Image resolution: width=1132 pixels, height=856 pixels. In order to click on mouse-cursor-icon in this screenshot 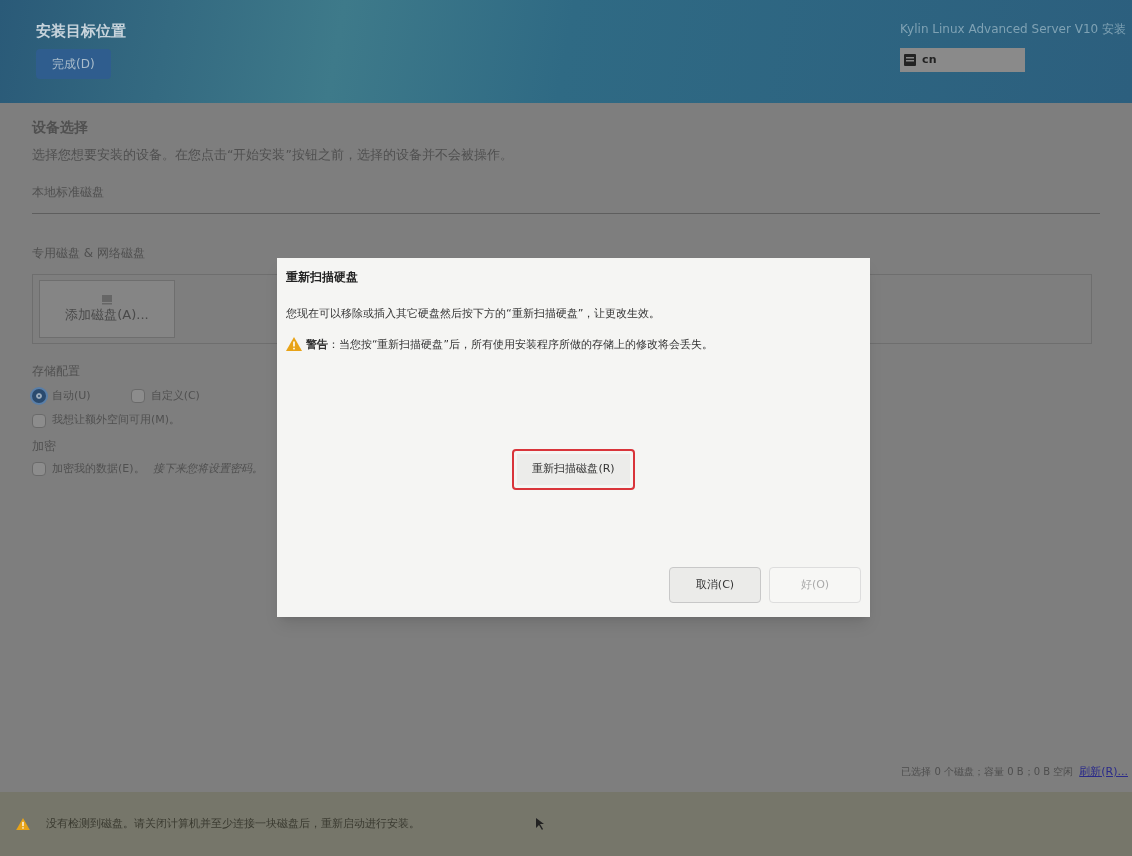, I will do `click(540, 824)`.